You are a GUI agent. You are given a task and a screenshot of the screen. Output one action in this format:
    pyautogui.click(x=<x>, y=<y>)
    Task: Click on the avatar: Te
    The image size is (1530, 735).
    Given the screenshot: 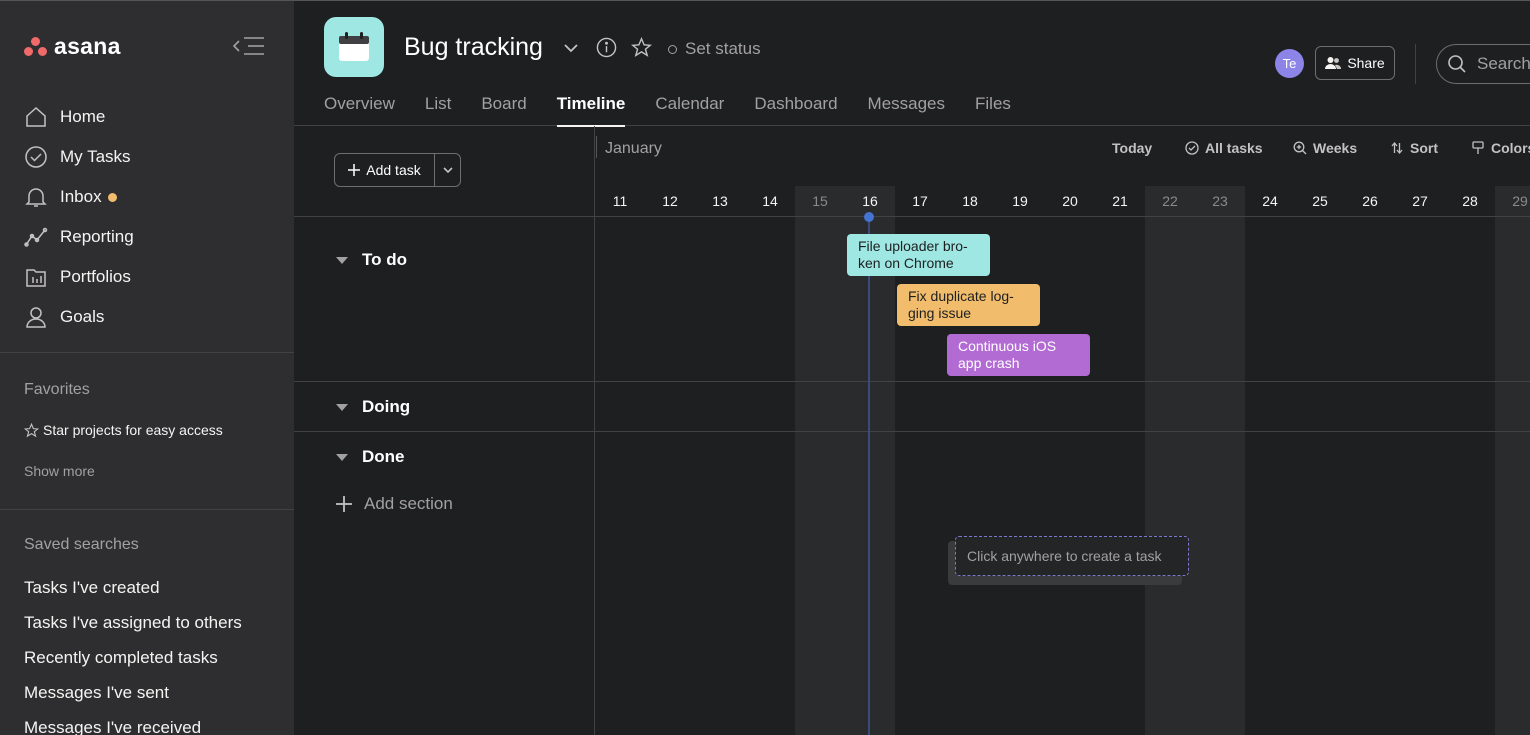 What is the action you would take?
    pyautogui.click(x=1289, y=63)
    